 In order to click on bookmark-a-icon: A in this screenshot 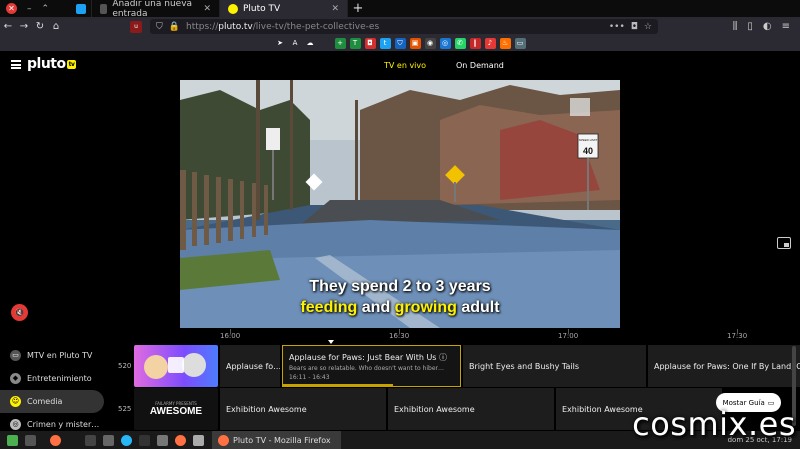, I will do `click(295, 43)`.